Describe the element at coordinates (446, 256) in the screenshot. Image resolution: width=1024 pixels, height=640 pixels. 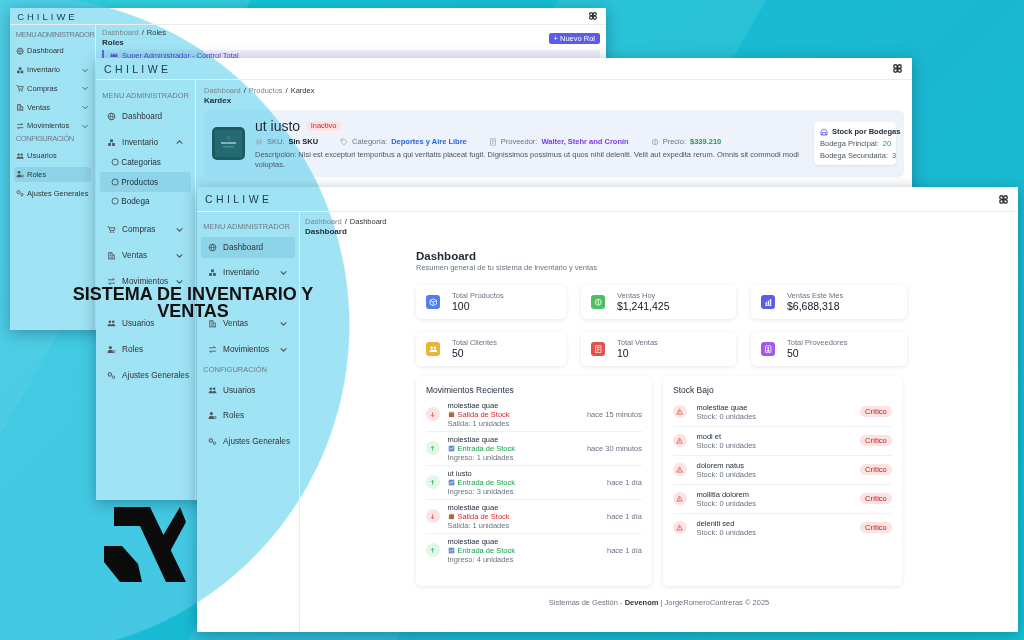
I see `dashboard-heading: Dashboard` at that location.